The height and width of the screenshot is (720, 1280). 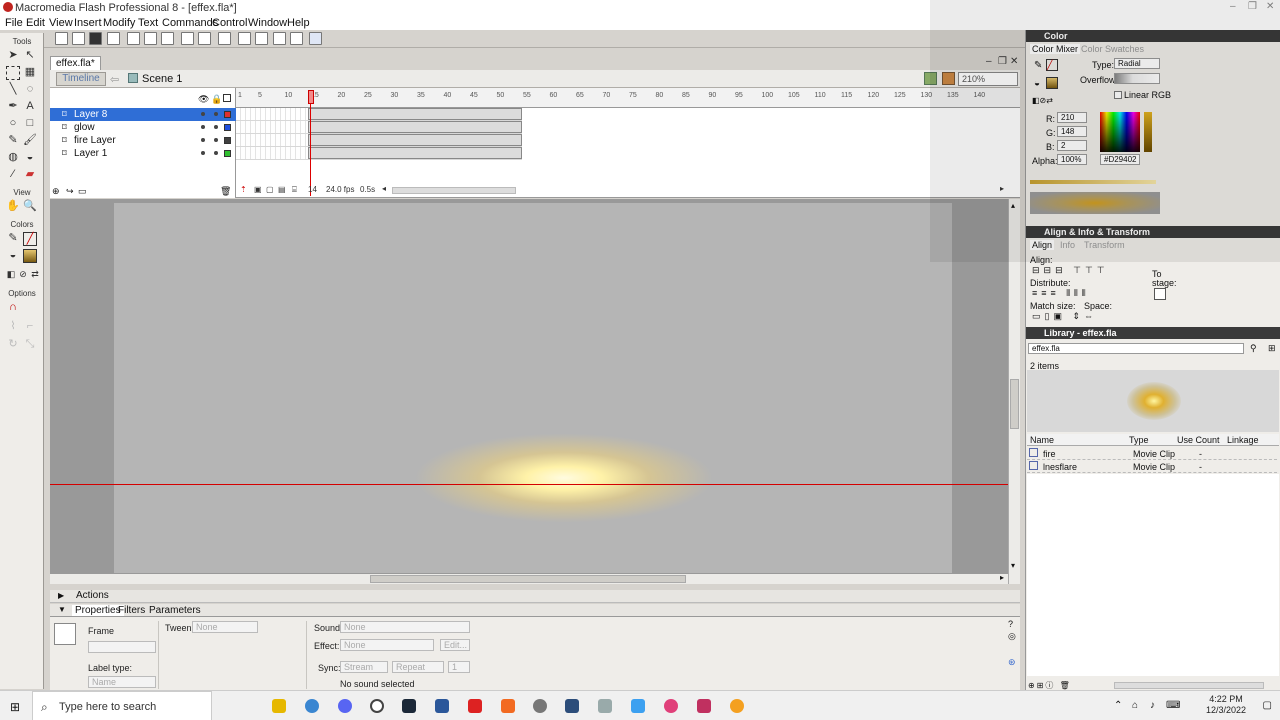 What do you see at coordinates (1252, 6) in the screenshot?
I see `maximize-button: ❐` at bounding box center [1252, 6].